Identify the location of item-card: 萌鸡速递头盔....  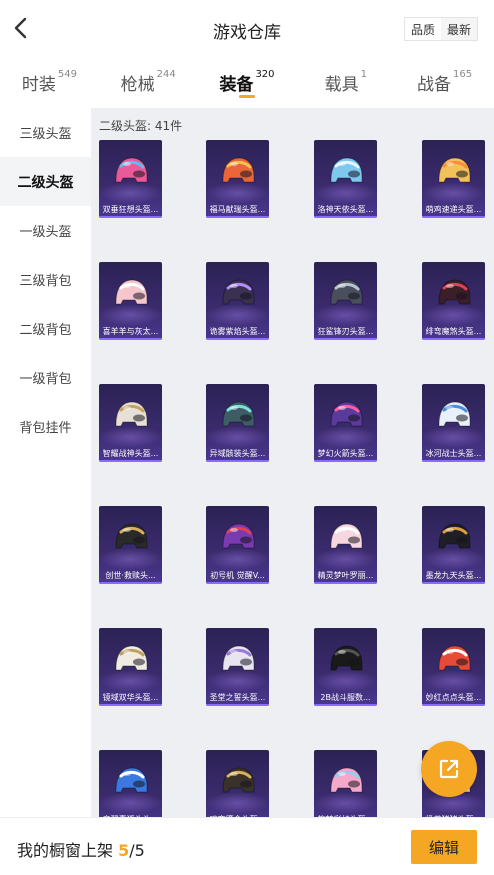
(453, 179).